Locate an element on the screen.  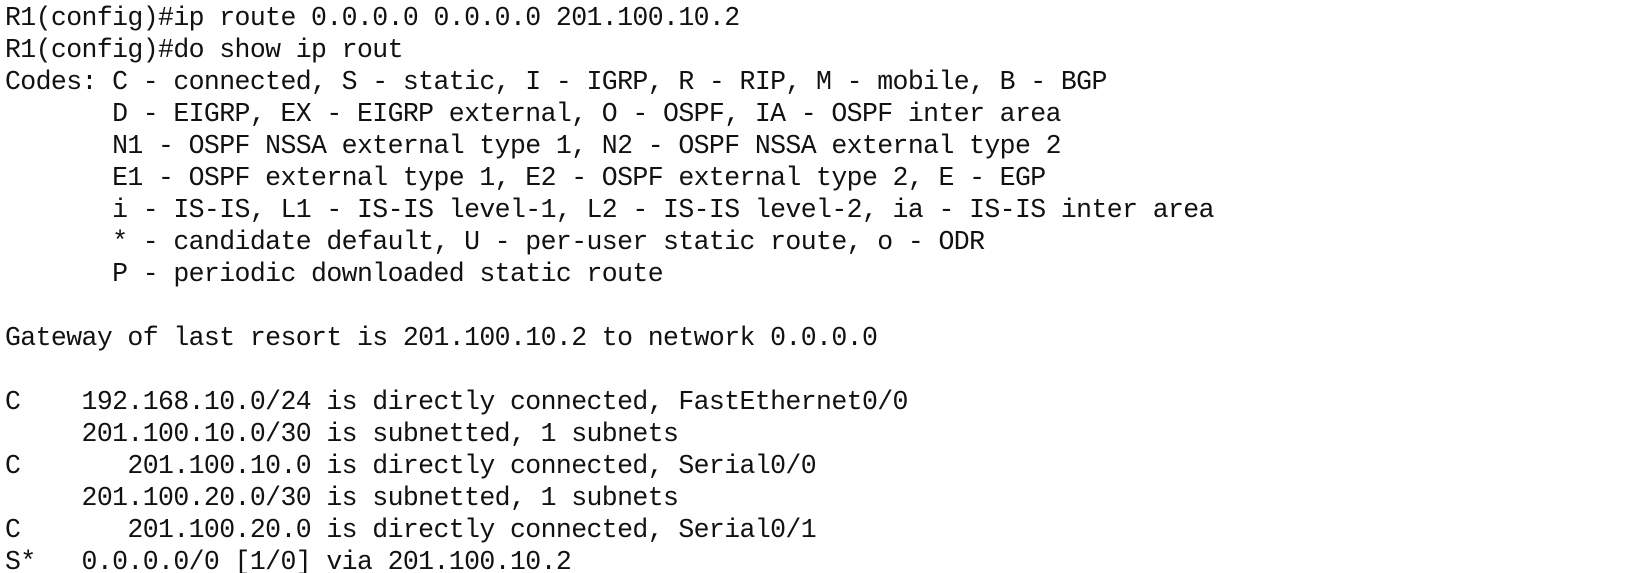
console-line-subnetted-1: 201.100.10.0/30 is subnetted, 1 subnets is located at coordinates (342, 434).